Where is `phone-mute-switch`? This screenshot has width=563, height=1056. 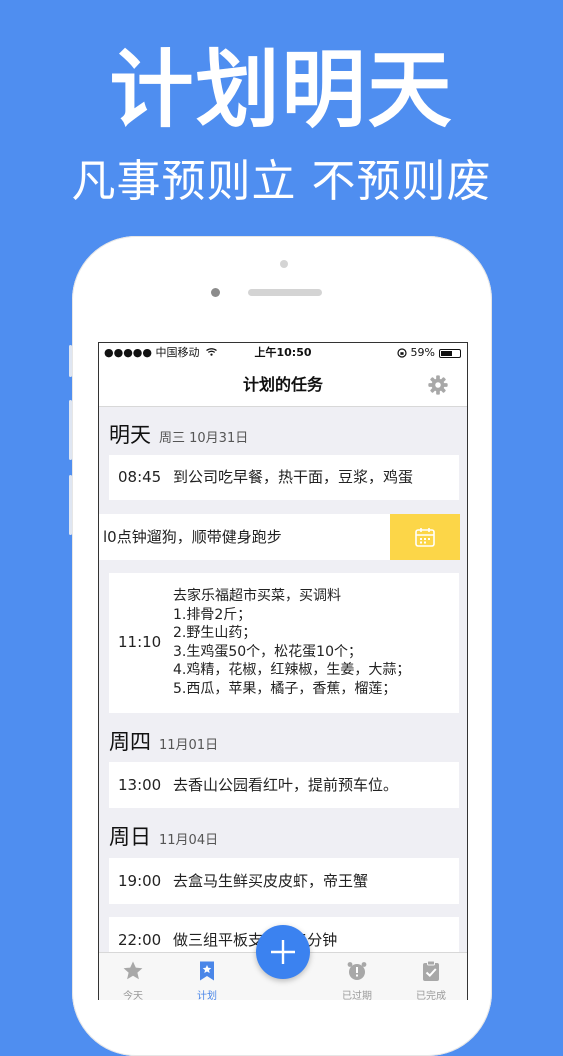
phone-mute-switch is located at coordinates (70, 361).